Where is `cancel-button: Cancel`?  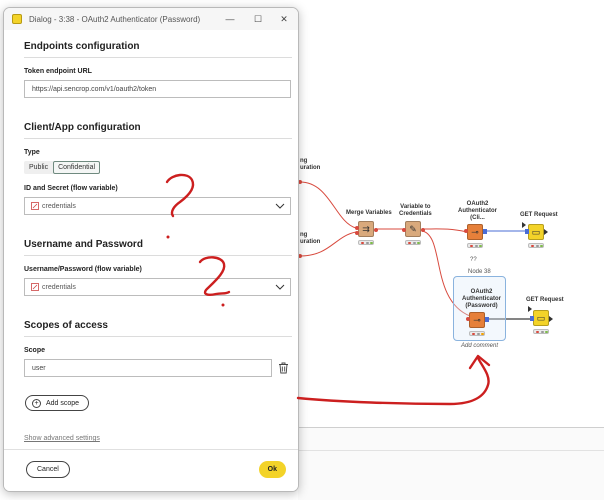
cancel-button: Cancel is located at coordinates (48, 469).